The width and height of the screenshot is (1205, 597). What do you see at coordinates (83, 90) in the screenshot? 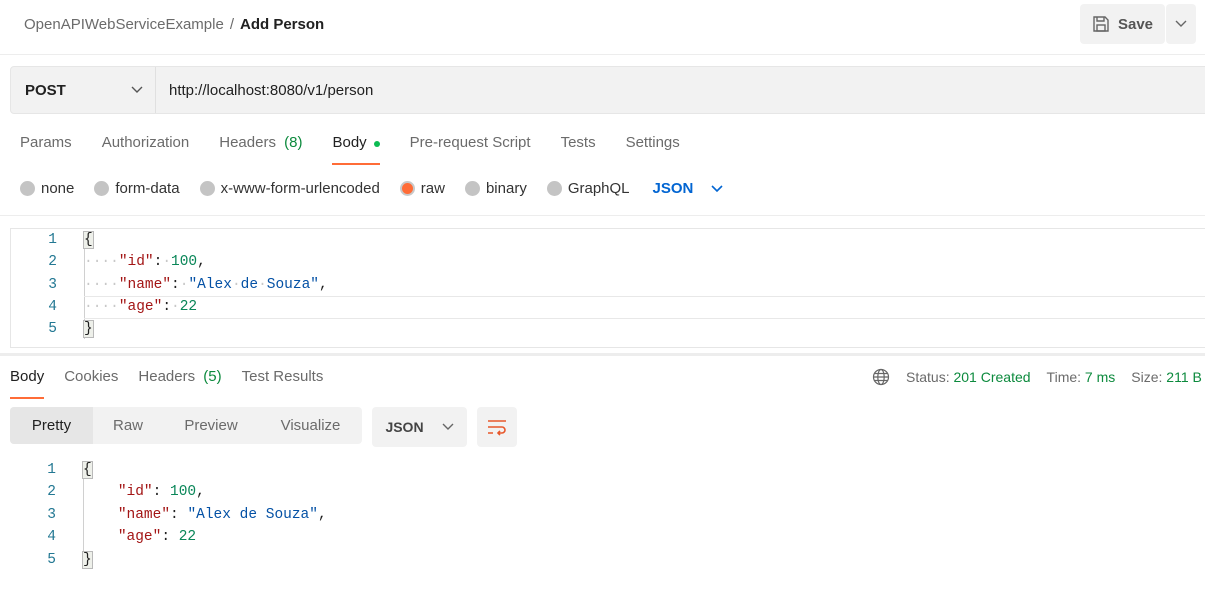
I see `method-select: POST` at bounding box center [83, 90].